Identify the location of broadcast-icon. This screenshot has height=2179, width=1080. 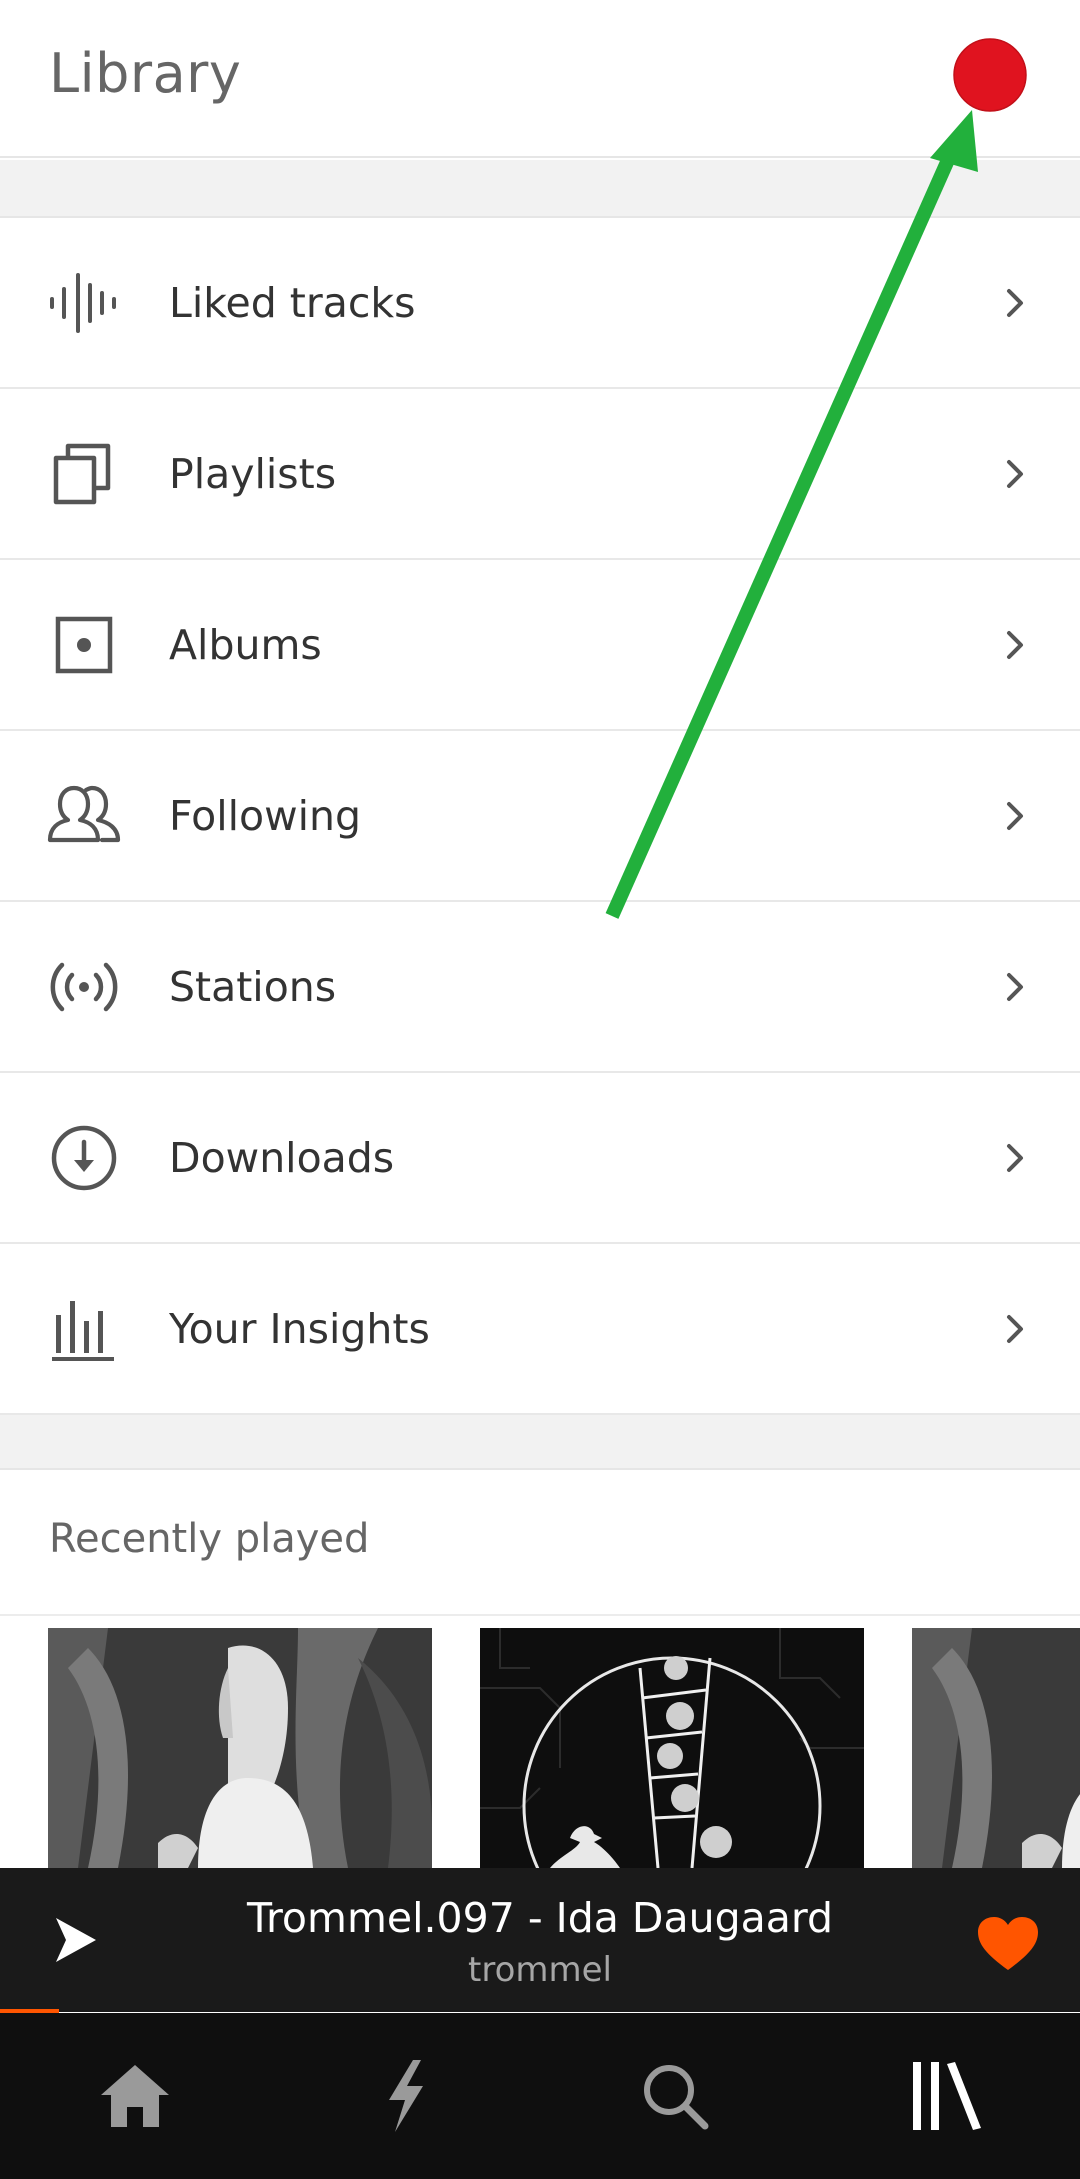
(84, 987).